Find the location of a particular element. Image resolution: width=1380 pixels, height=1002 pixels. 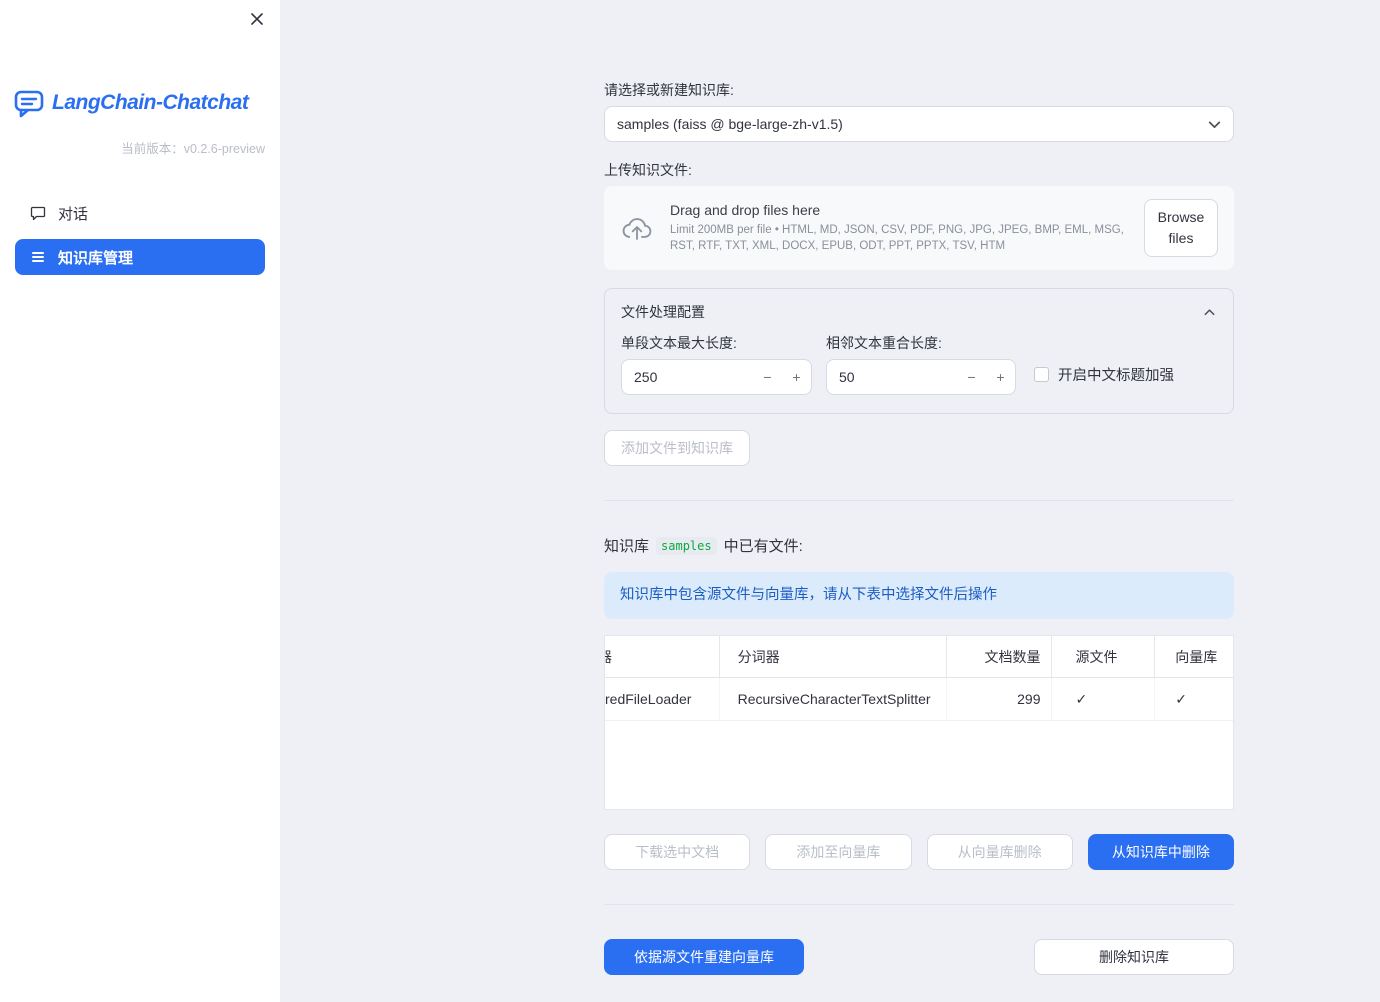

version-text: 当前版本：v0.2.6-preview is located at coordinates (193, 149).